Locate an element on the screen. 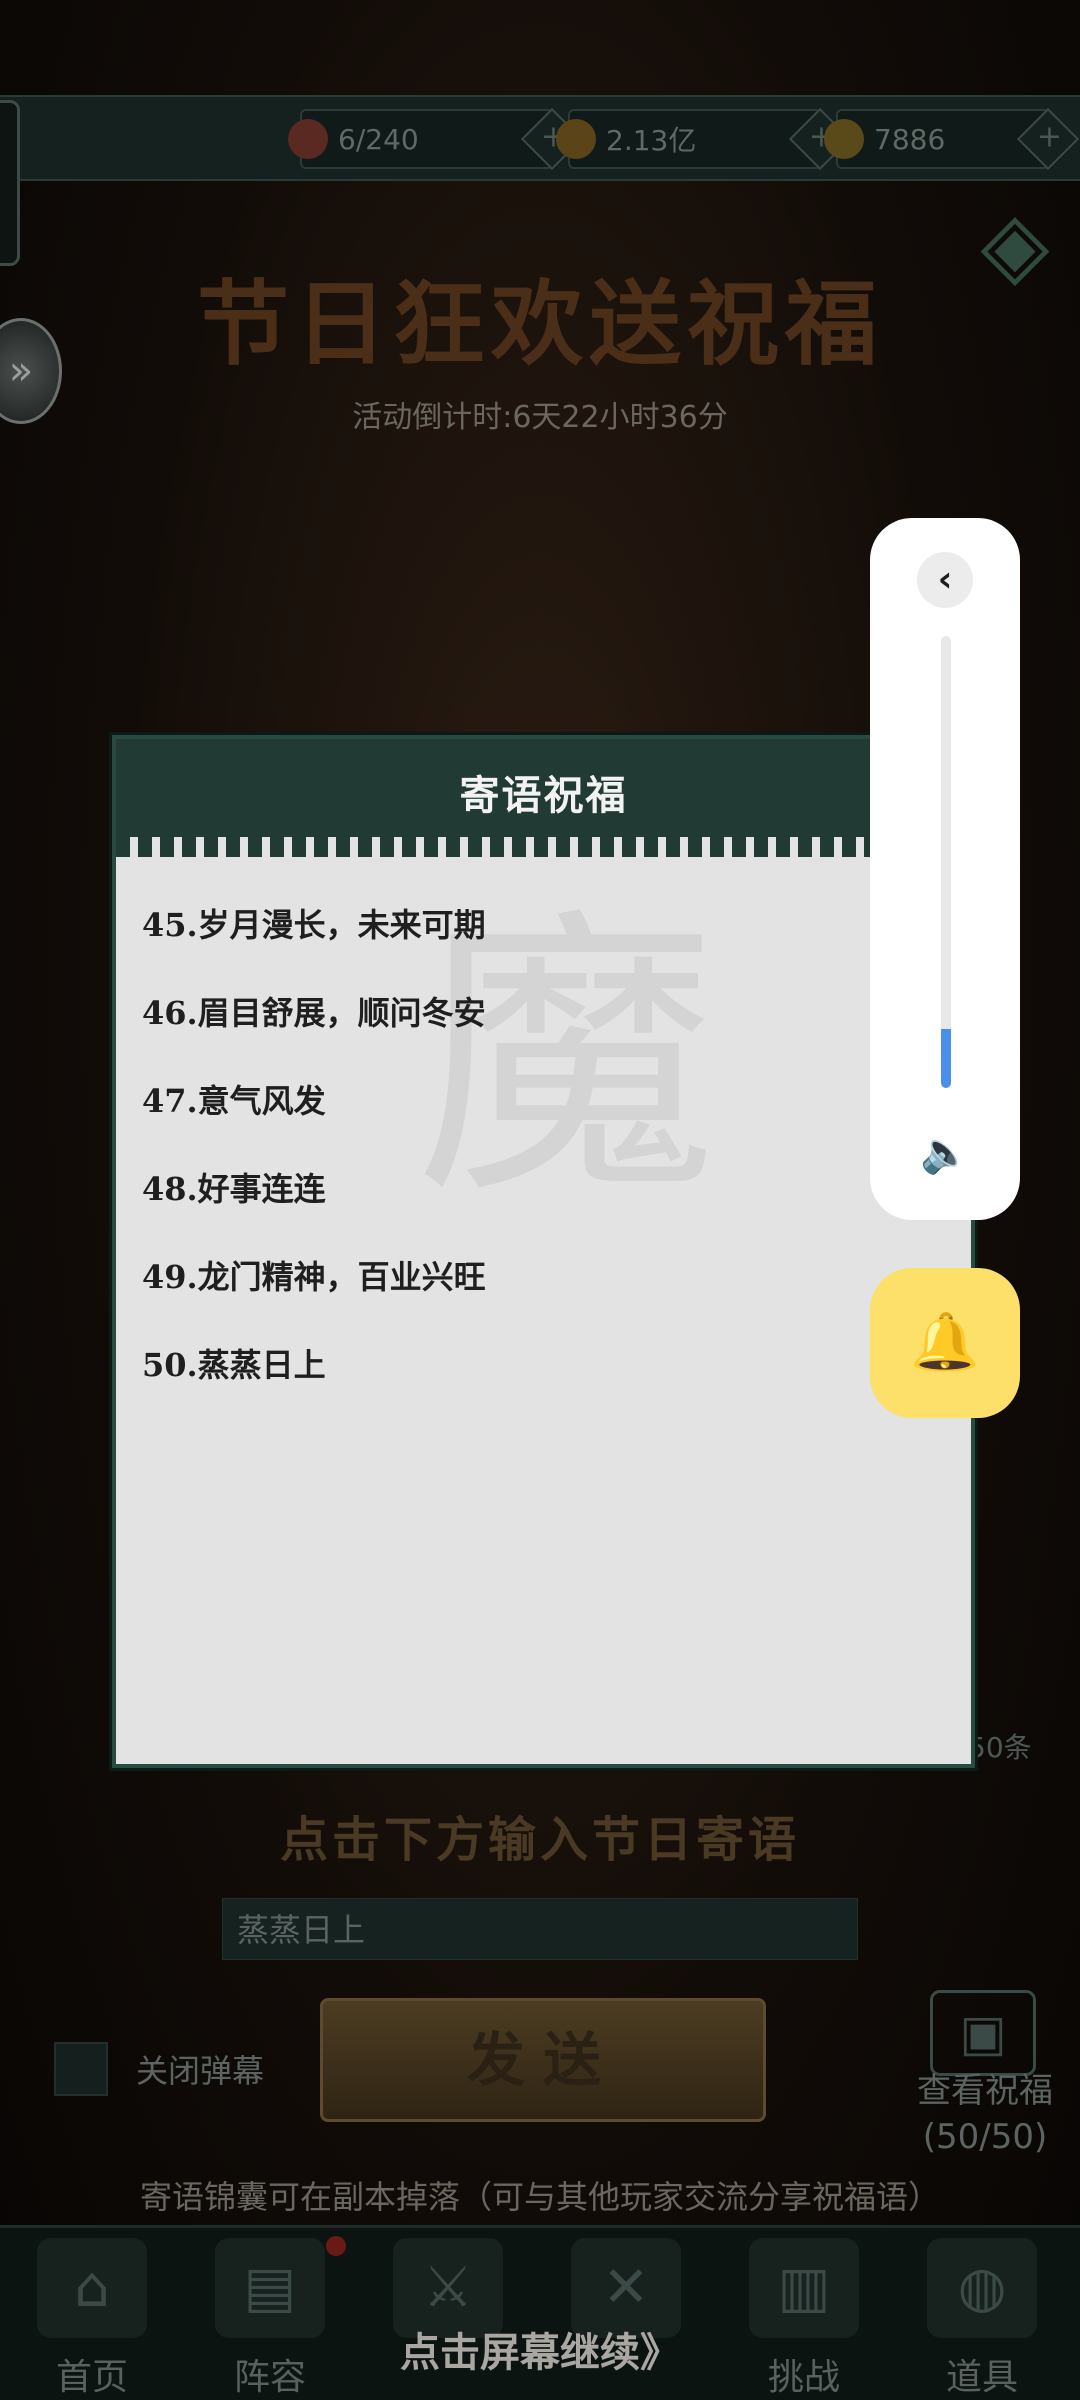 The image size is (1080, 2400). view-blessing-count: (50/50) is located at coordinates (985, 2137).